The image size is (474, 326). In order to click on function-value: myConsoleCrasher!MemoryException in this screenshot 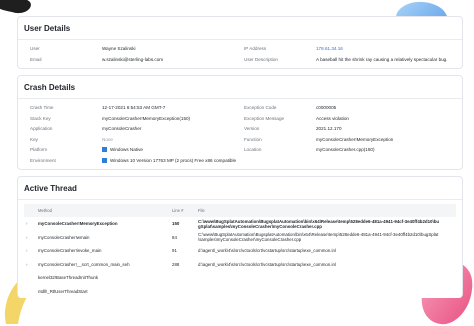, I will do `click(355, 139)`.